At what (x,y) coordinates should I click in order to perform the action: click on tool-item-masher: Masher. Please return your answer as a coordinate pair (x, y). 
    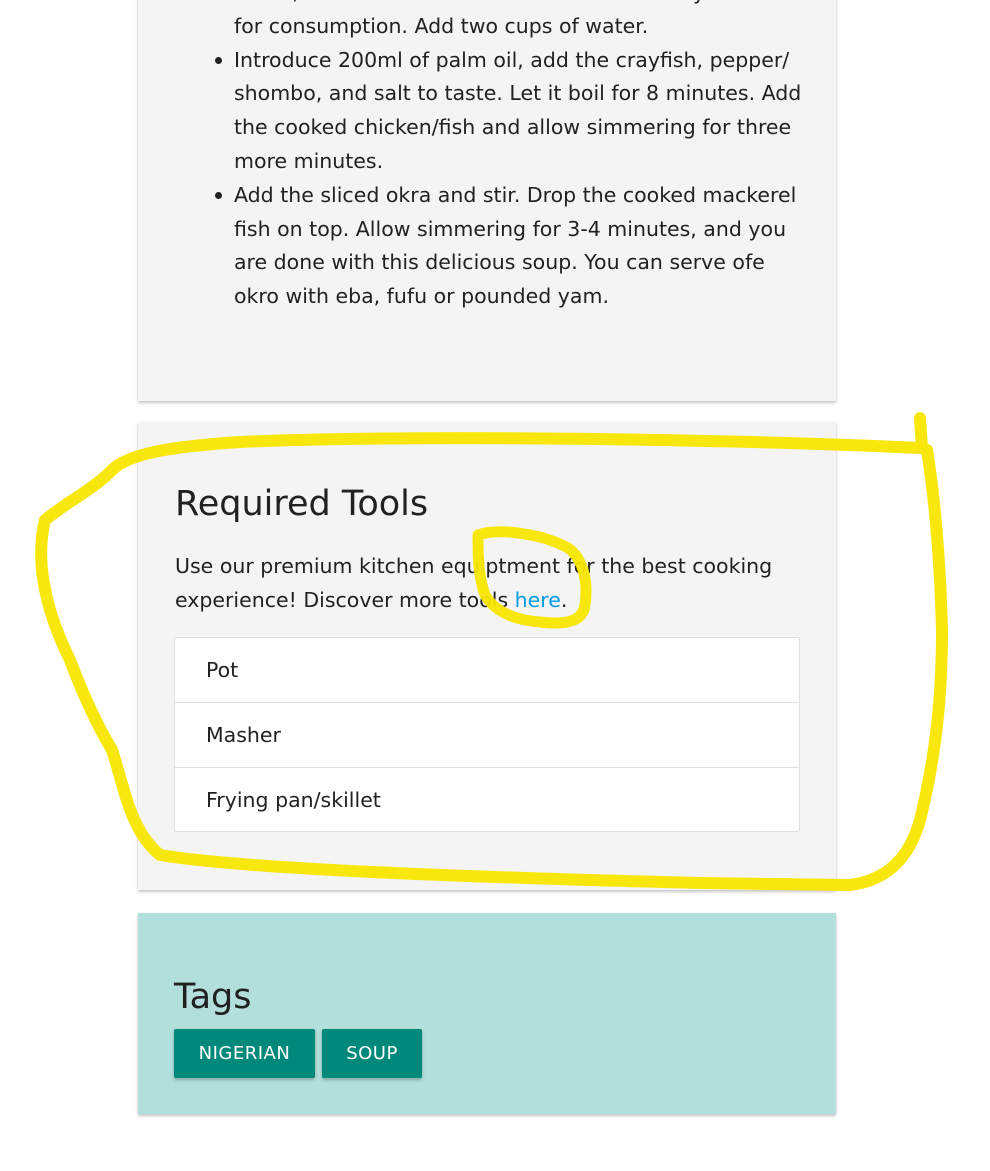
    Looking at the image, I should click on (487, 735).